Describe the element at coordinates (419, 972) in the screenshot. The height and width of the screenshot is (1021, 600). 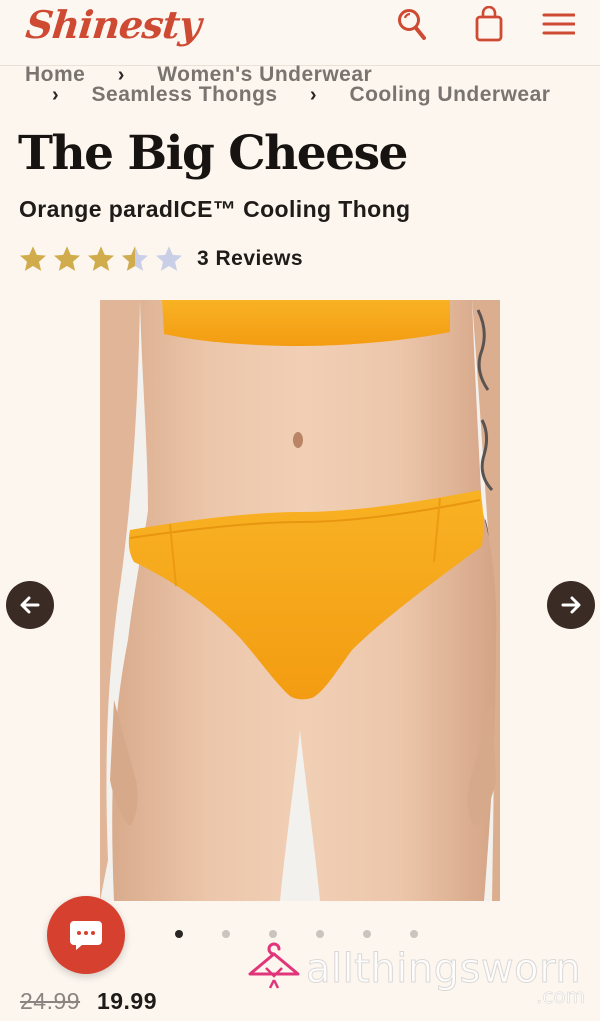
I see `watermark: allthingsworn .com` at that location.